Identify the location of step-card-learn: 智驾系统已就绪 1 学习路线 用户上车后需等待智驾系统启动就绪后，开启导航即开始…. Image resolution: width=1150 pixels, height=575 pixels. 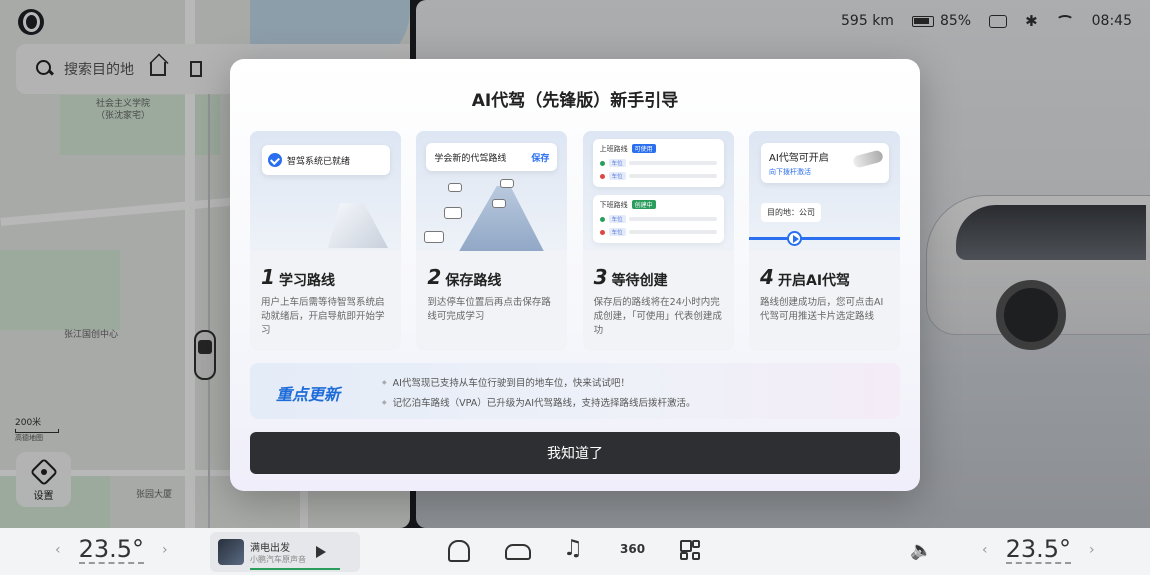
(325, 241).